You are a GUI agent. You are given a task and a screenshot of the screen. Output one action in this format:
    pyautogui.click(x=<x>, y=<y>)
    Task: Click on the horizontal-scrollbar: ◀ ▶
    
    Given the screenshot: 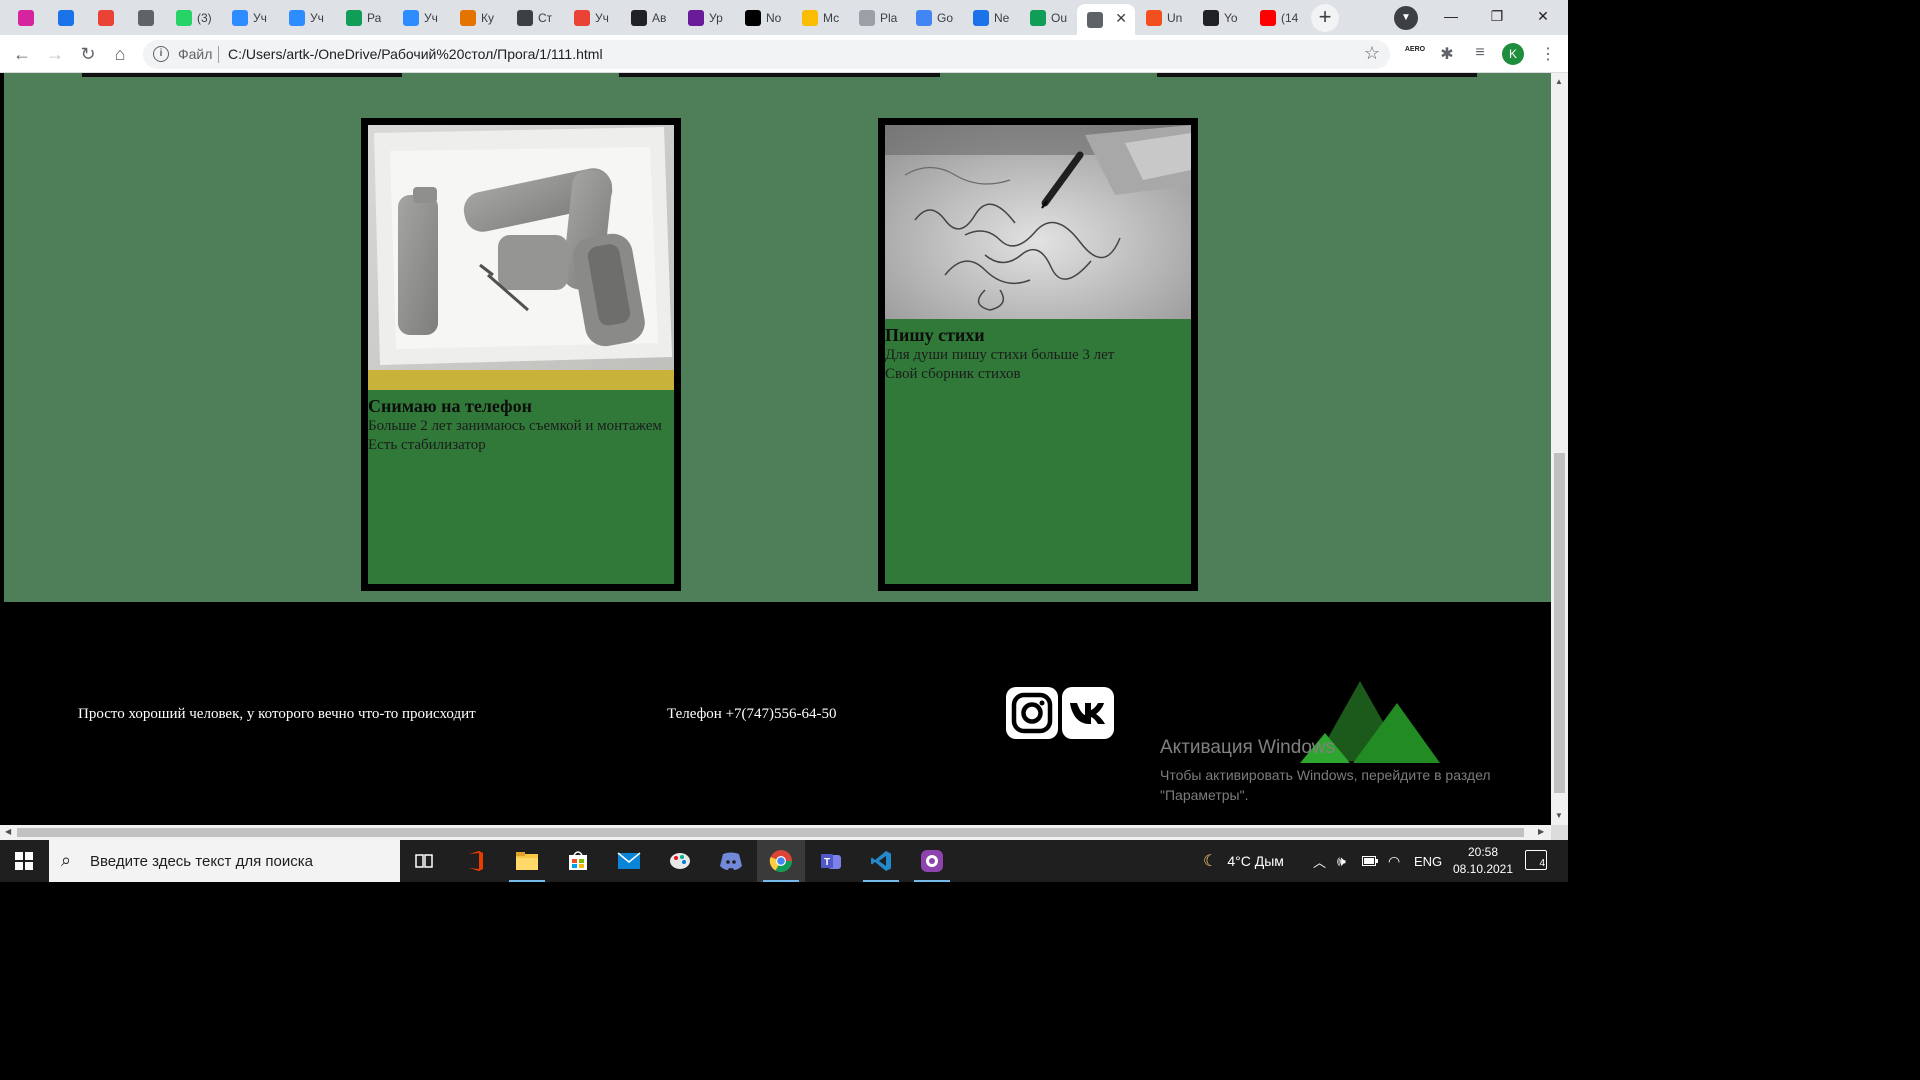 What is the action you would take?
    pyautogui.click(x=775, y=832)
    